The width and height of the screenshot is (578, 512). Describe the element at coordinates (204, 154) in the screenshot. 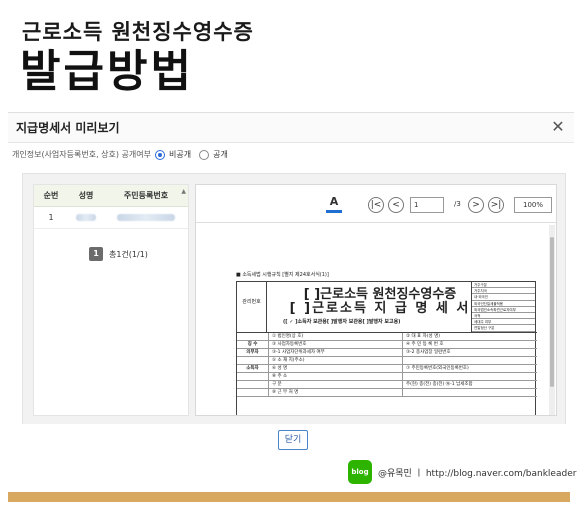

I see `public-radio` at that location.